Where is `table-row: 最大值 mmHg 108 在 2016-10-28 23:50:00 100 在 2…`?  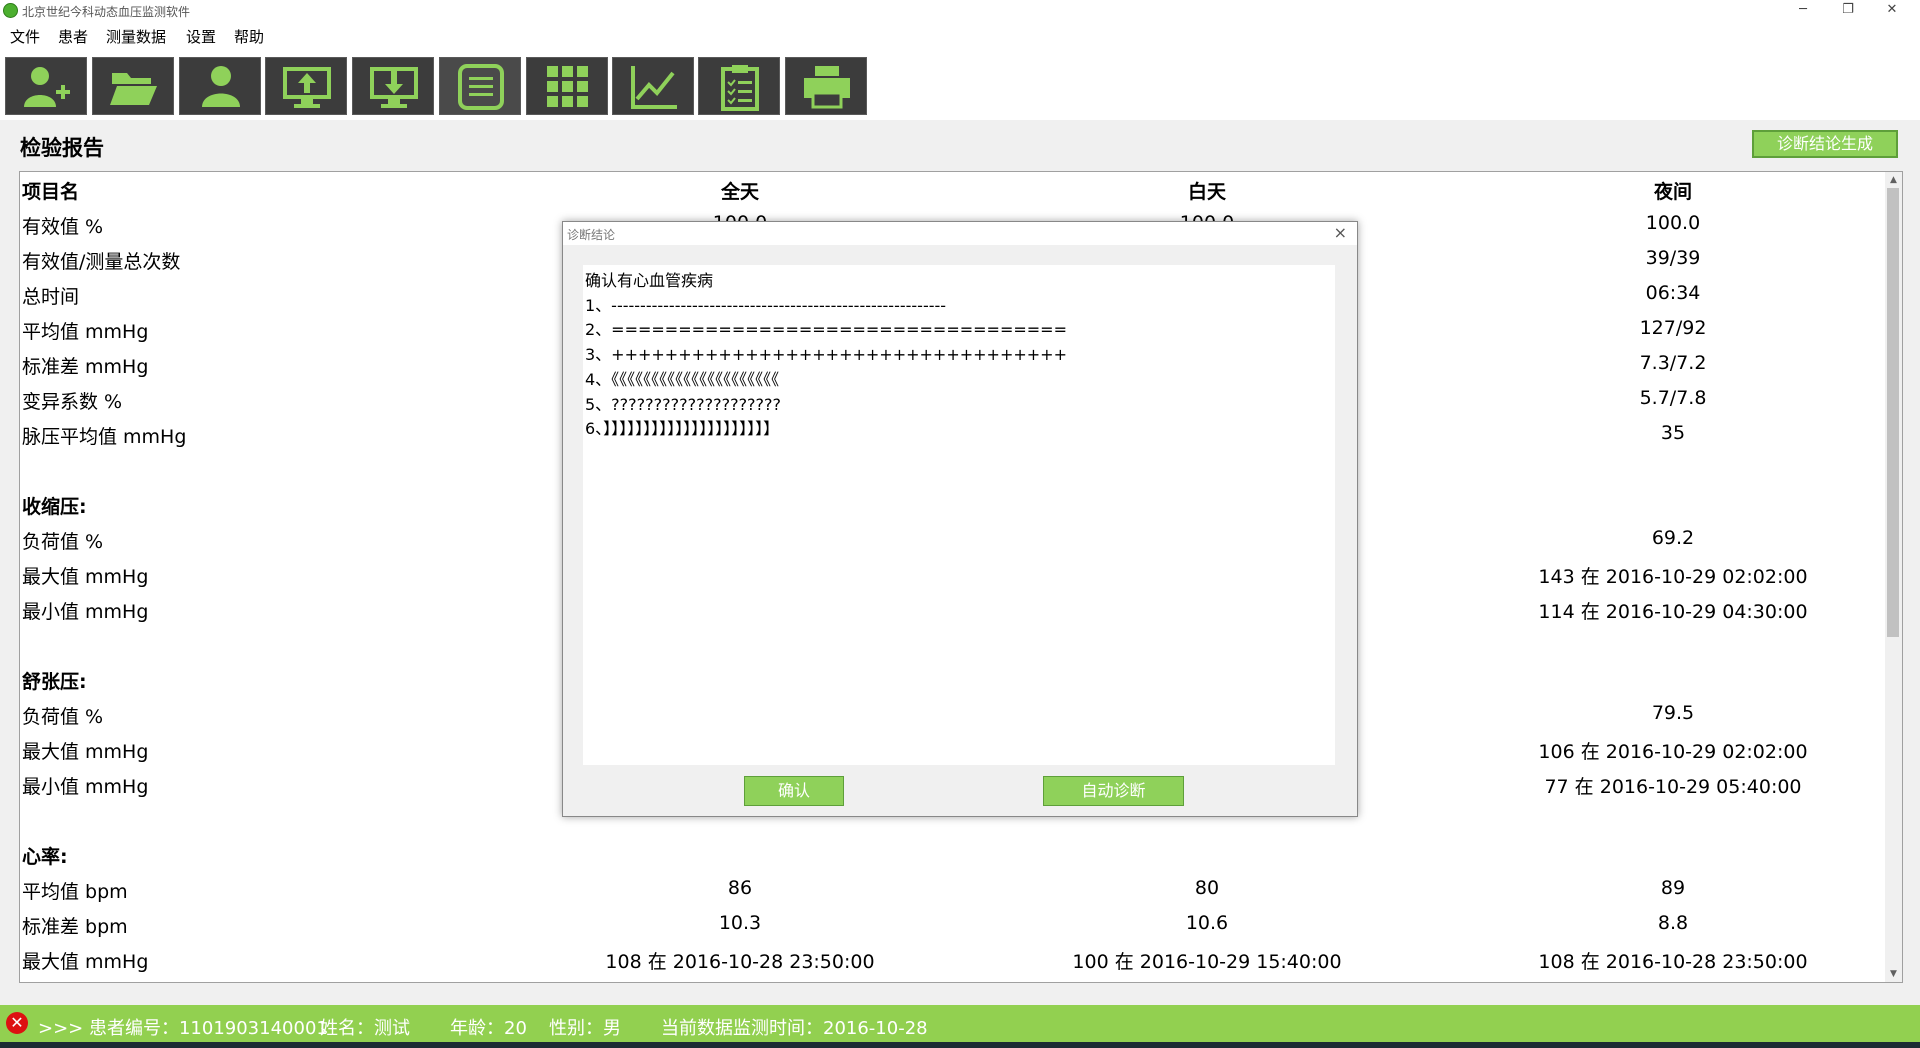 table-row: 最大值 mmHg 108 在 2016-10-28 23:50:00 100 在 2… is located at coordinates (952, 959).